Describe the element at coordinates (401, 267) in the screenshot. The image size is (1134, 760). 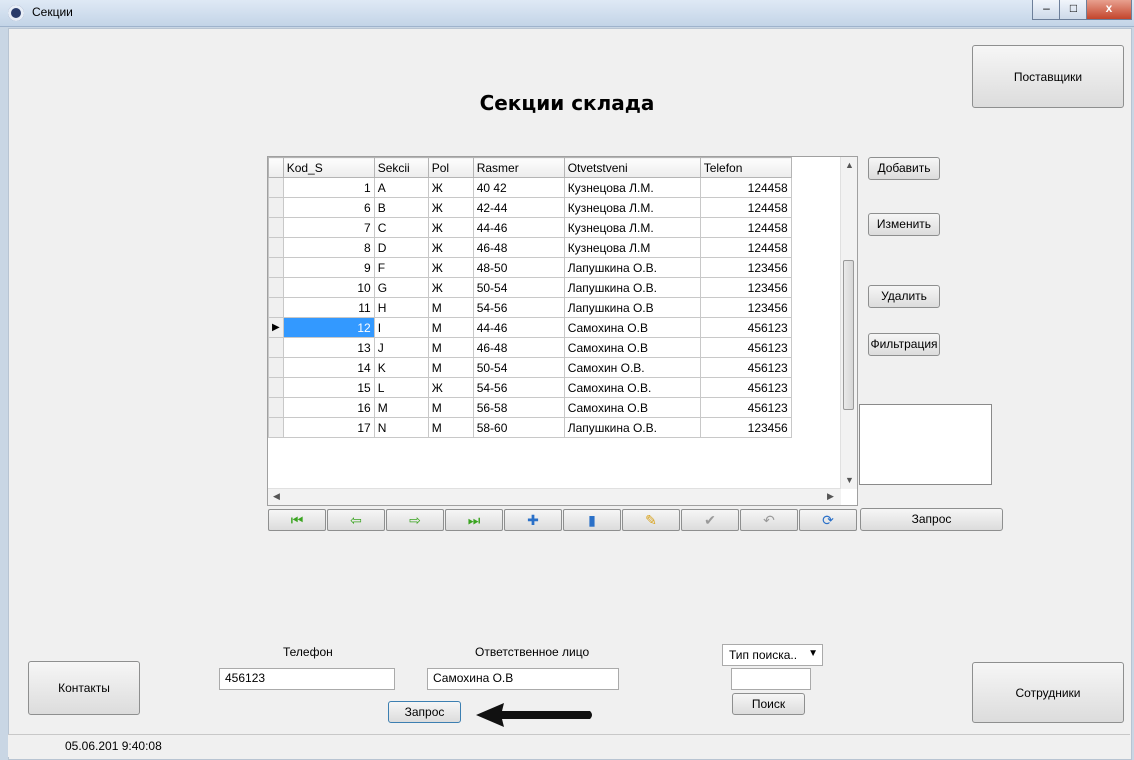
I see `table-cell: F` at that location.